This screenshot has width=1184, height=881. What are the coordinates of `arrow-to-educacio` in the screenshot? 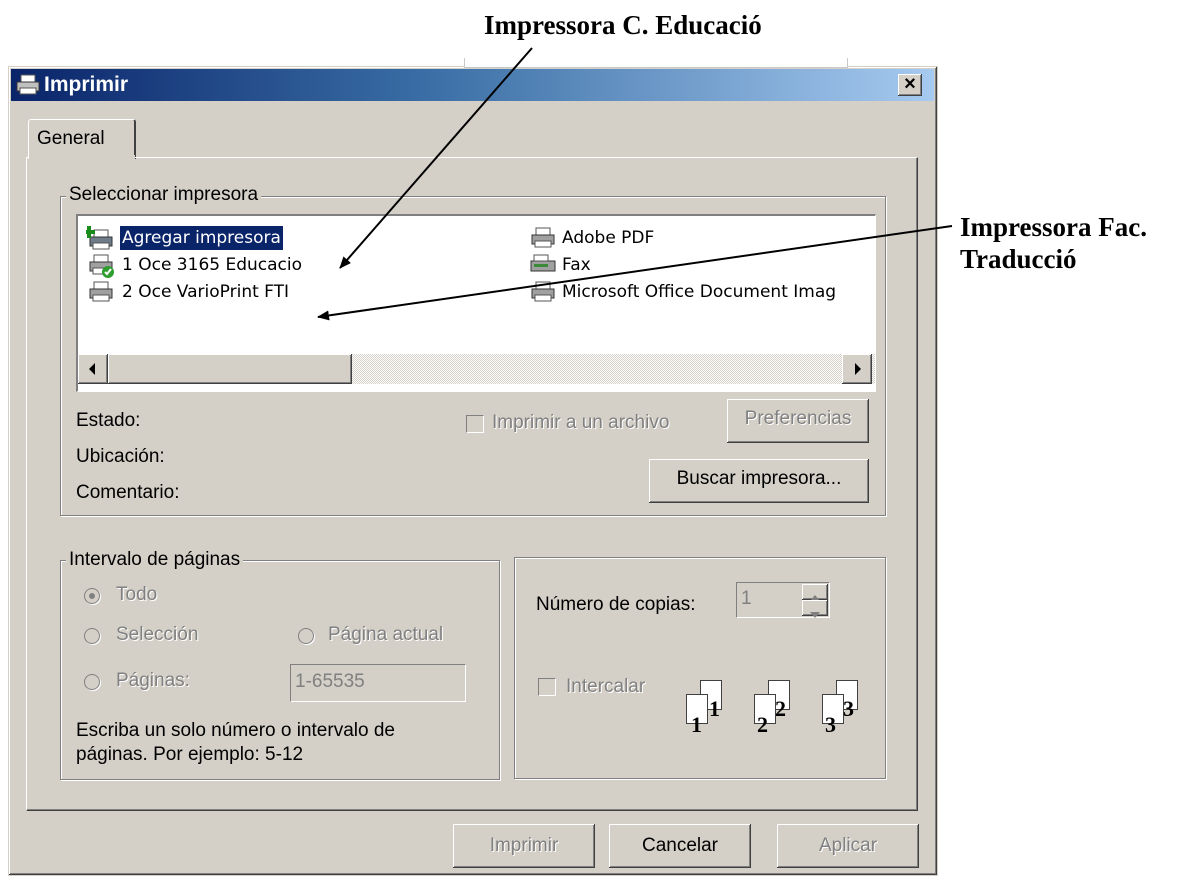 It's located at (436, 158).